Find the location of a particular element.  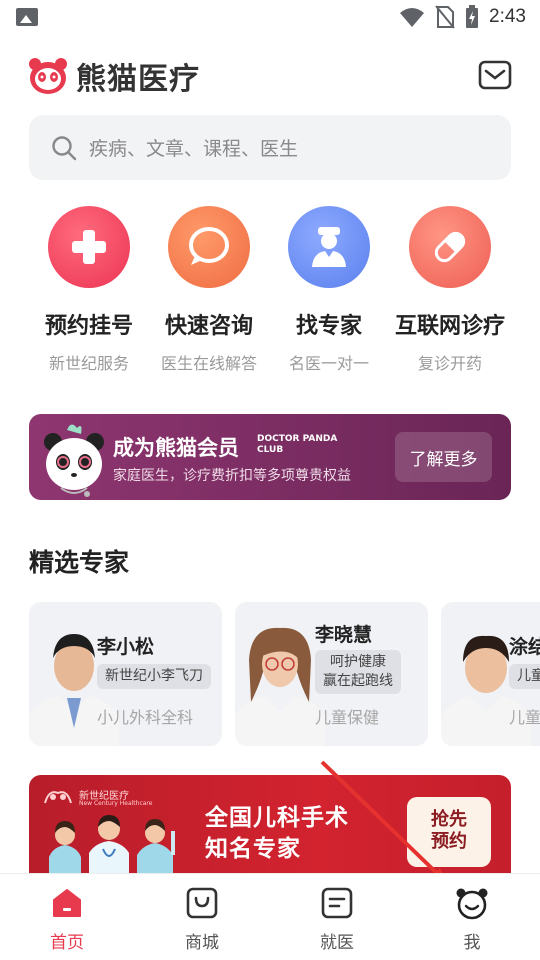

panda-logo-icon is located at coordinates (48, 76).